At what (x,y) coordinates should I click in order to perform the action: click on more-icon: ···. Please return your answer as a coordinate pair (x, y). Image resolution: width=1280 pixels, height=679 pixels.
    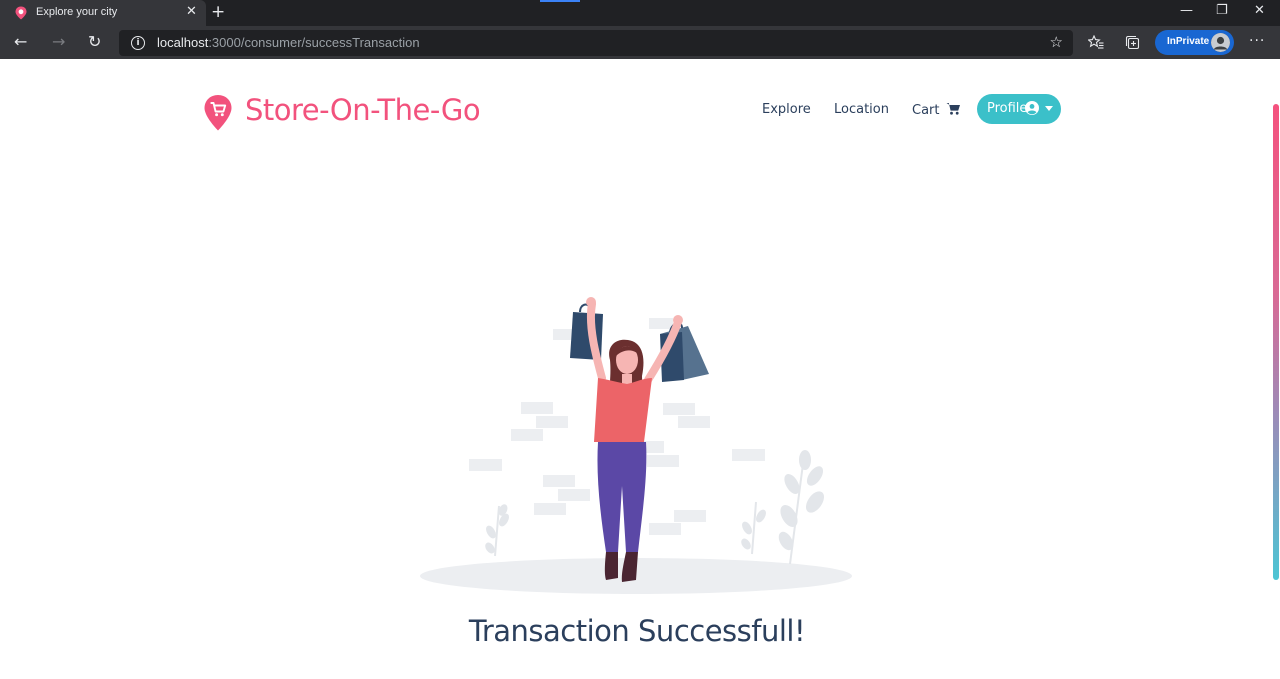
    Looking at the image, I should click on (1257, 41).